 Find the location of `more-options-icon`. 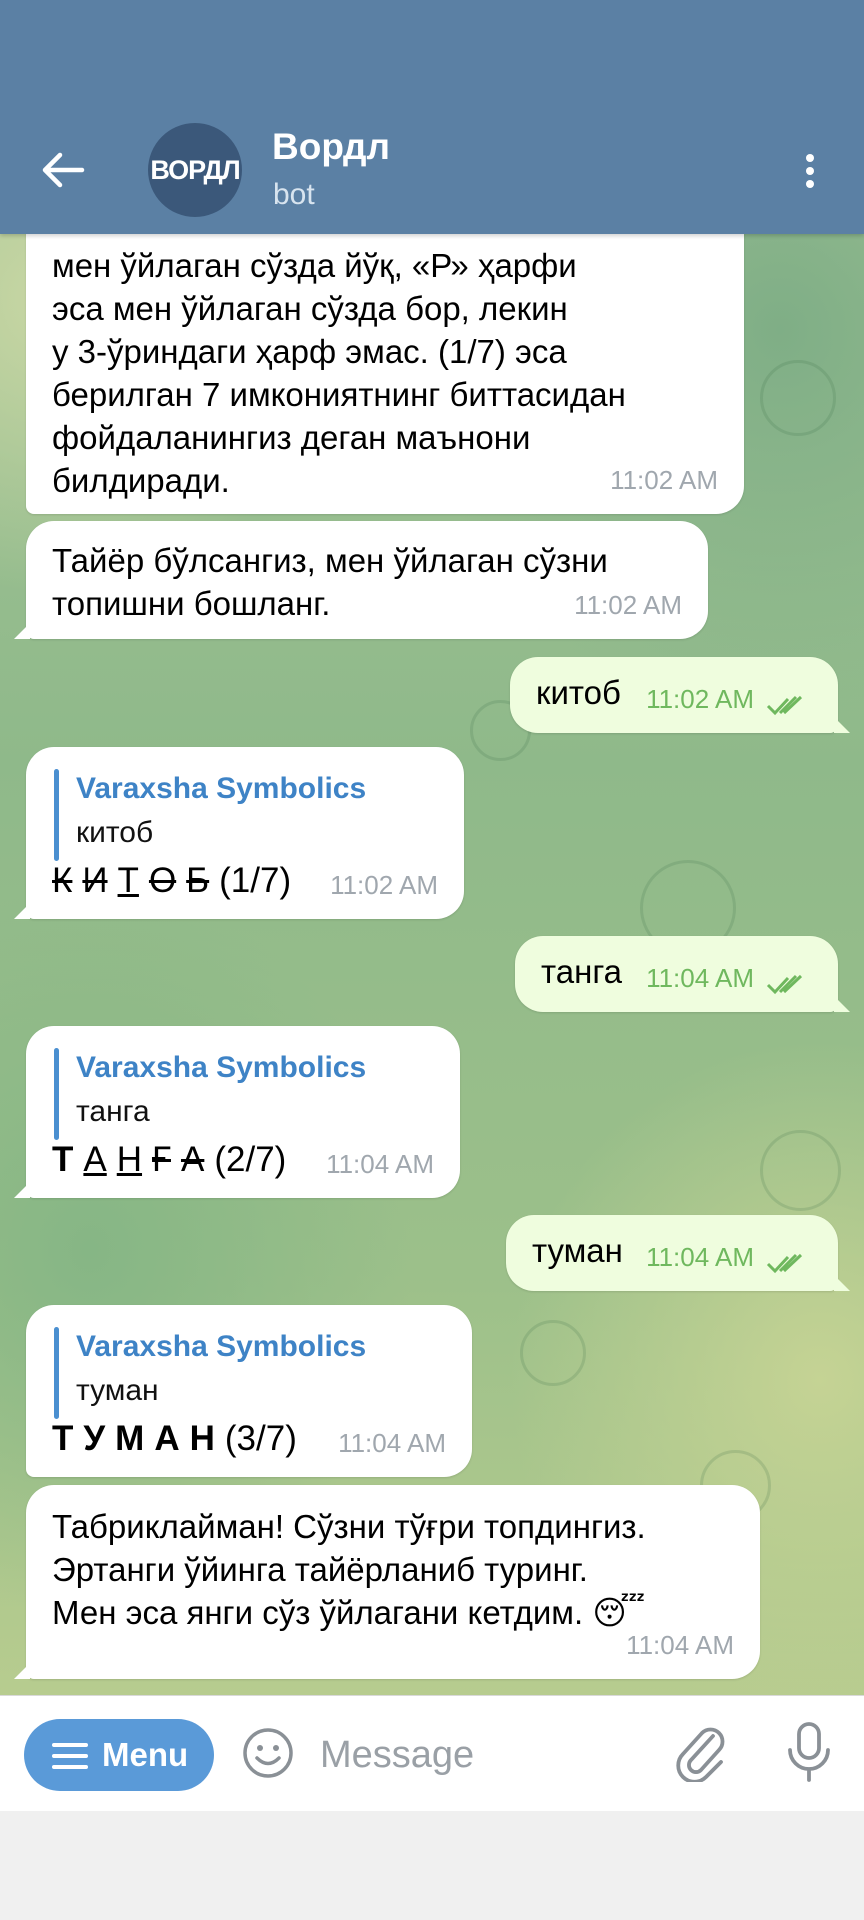

more-options-icon is located at coordinates (810, 171).